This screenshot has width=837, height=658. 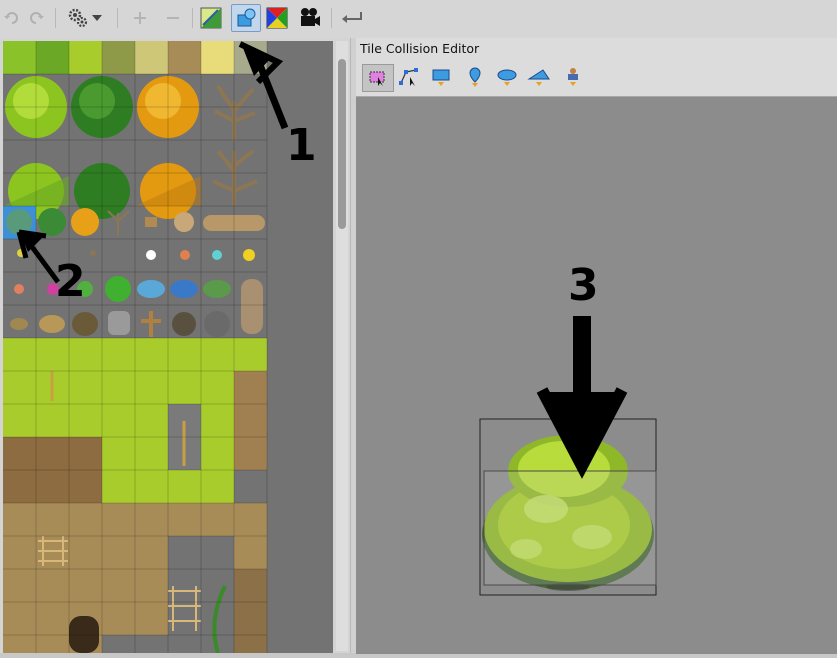 What do you see at coordinates (342, 346) in the screenshot?
I see `tileset-scrollbar` at bounding box center [342, 346].